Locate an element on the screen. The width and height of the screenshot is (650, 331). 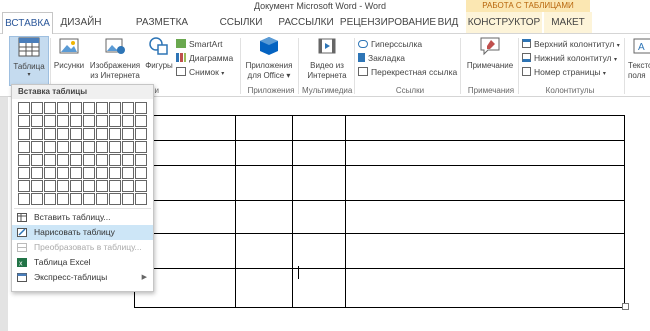
table-resize-handle is located at coordinates (625, 306).